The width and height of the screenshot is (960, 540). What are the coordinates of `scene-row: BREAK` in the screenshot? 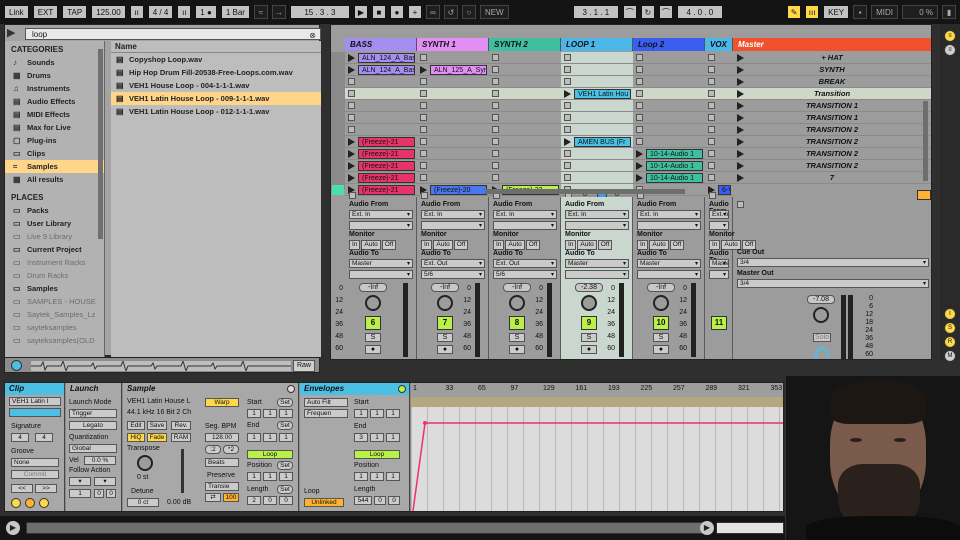 It's located at (832, 82).